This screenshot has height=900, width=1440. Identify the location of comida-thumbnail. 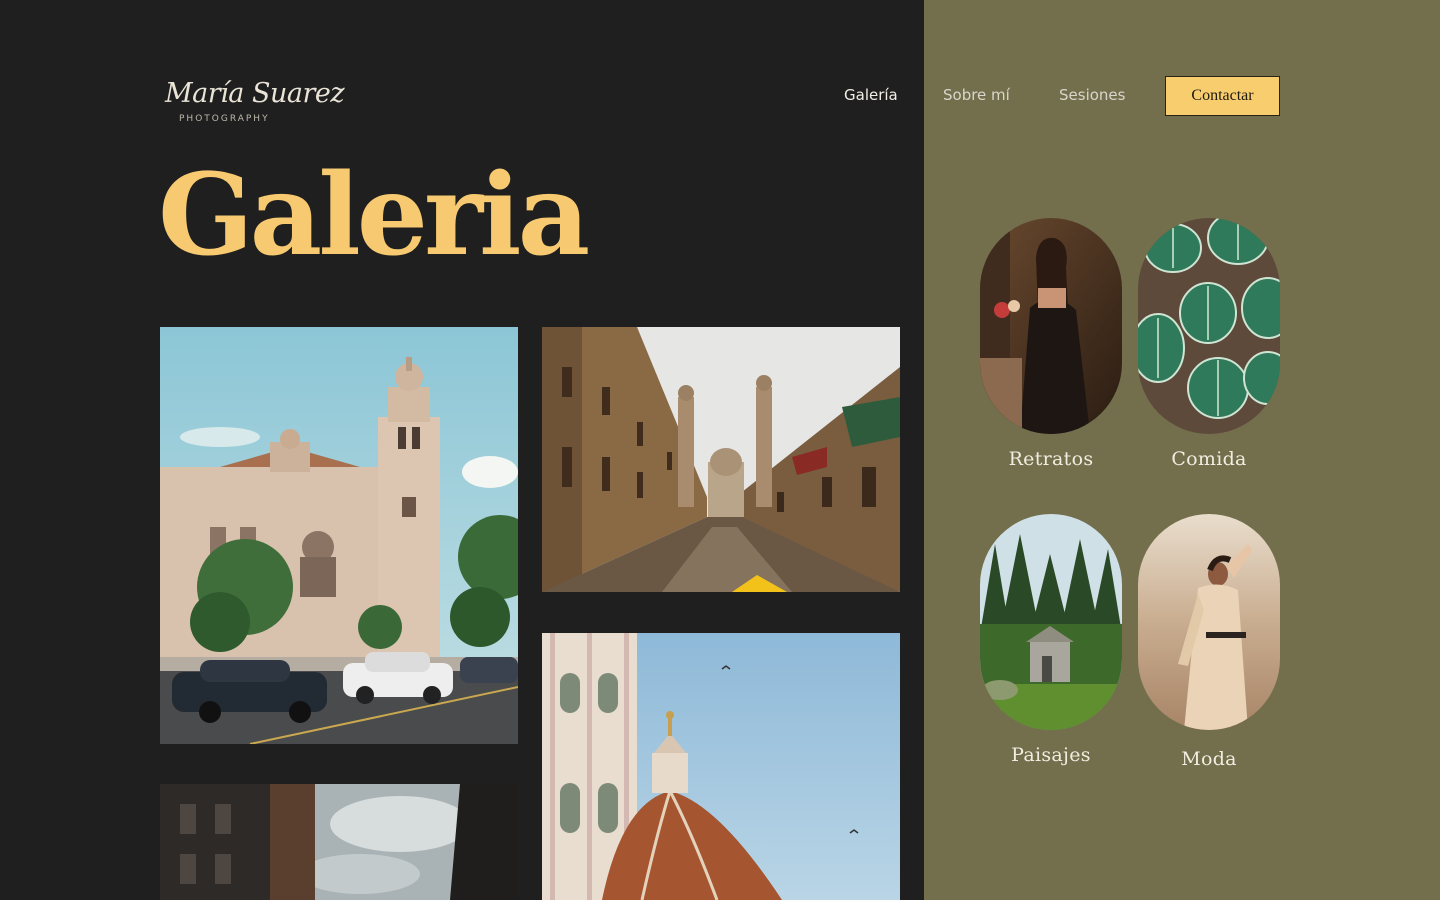
(1209, 326).